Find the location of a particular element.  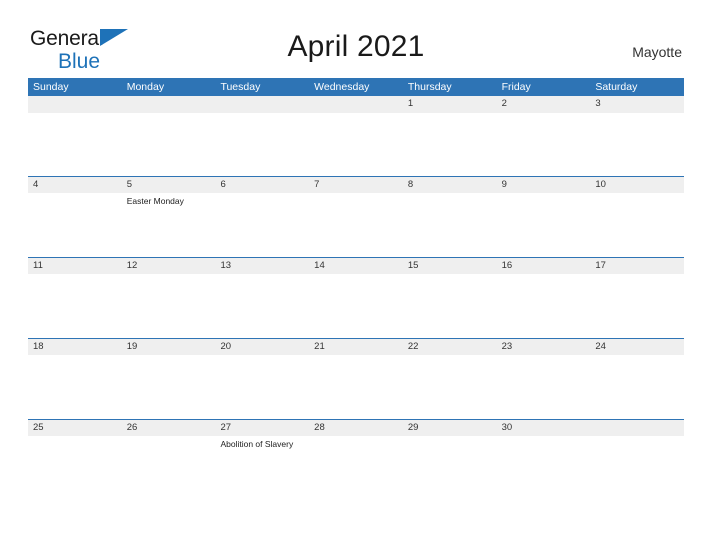

day-number: 17 is located at coordinates (600, 265).